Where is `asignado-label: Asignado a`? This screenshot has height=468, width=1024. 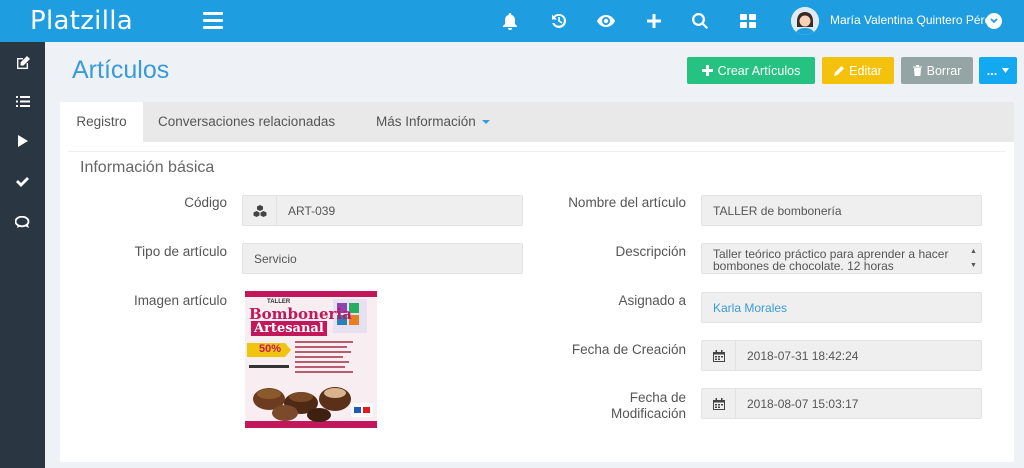 asignado-label: Asignado a is located at coordinates (652, 300).